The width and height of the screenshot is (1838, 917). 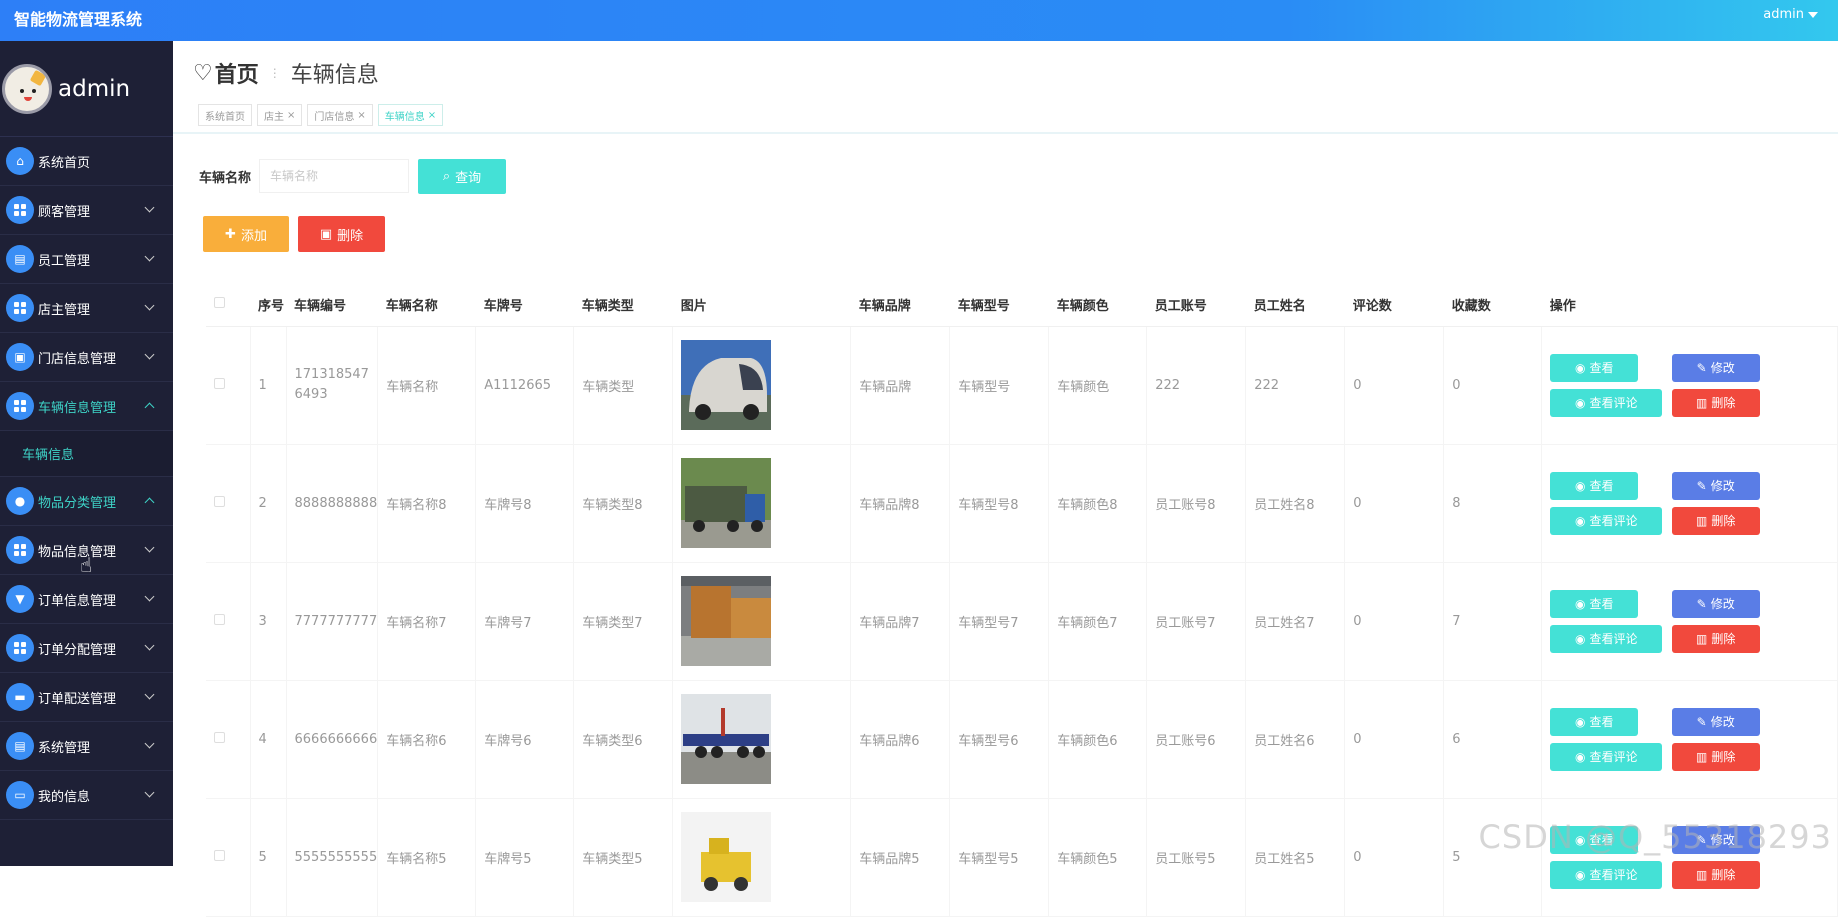 I want to click on row-select-cell, so click(x=228, y=503).